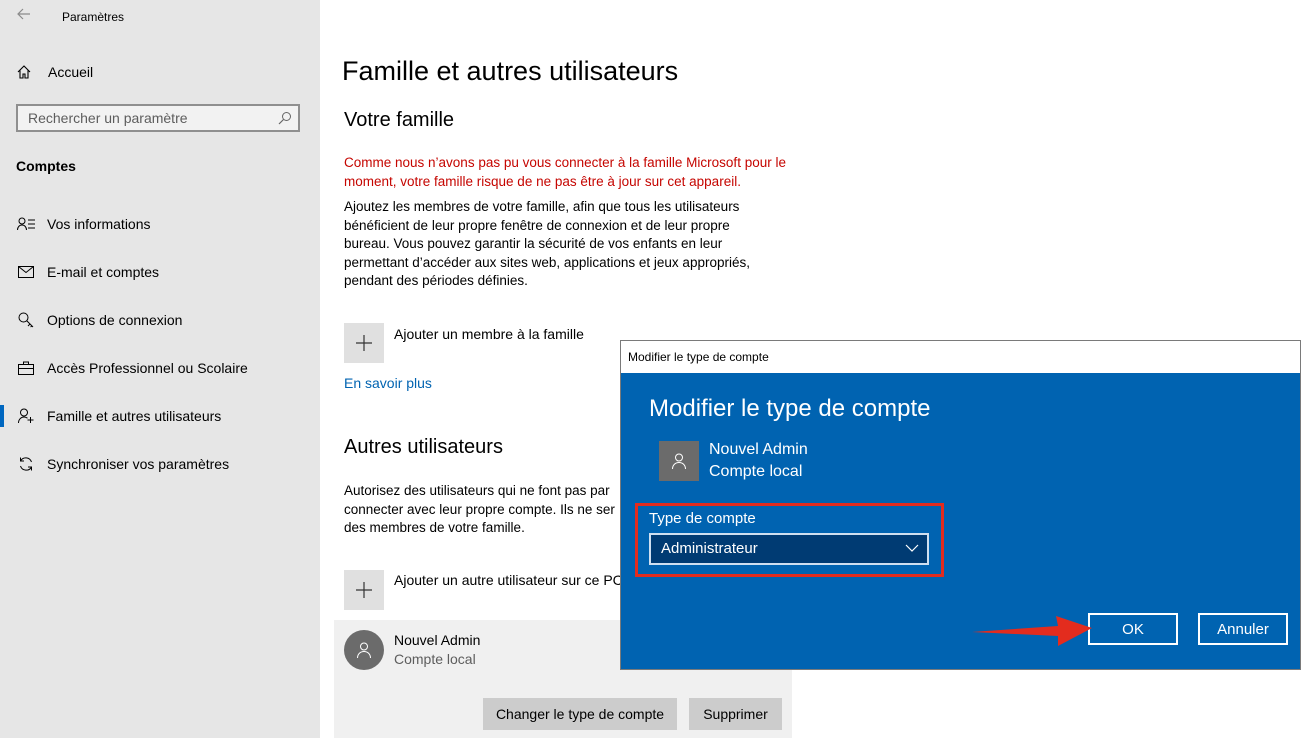 The image size is (1314, 738). I want to click on sidebar-item-email: E-mail et comptes, so click(160, 272).